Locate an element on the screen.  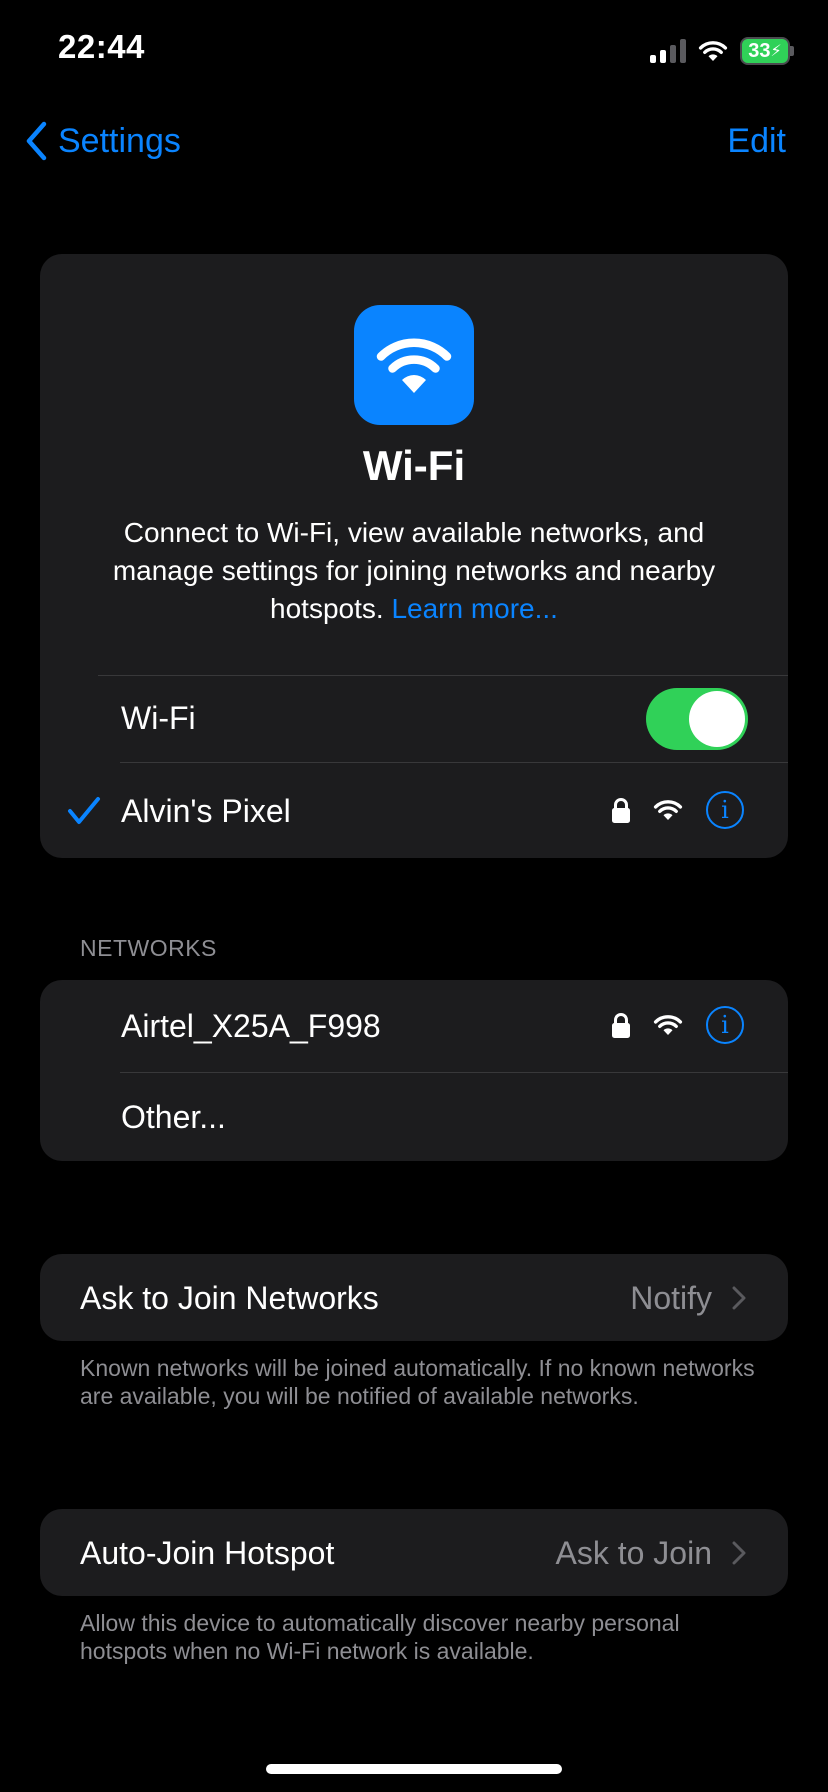
battery-level: 33 is located at coordinates (759, 50).